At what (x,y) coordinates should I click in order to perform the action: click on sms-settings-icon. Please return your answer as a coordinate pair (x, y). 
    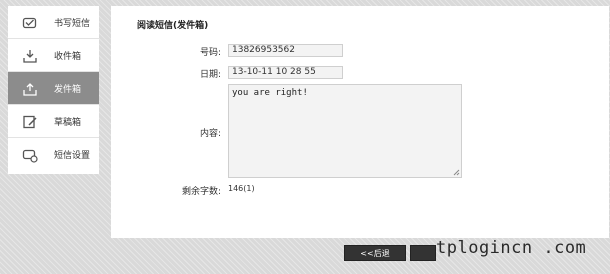
    Looking at the image, I should click on (30, 155).